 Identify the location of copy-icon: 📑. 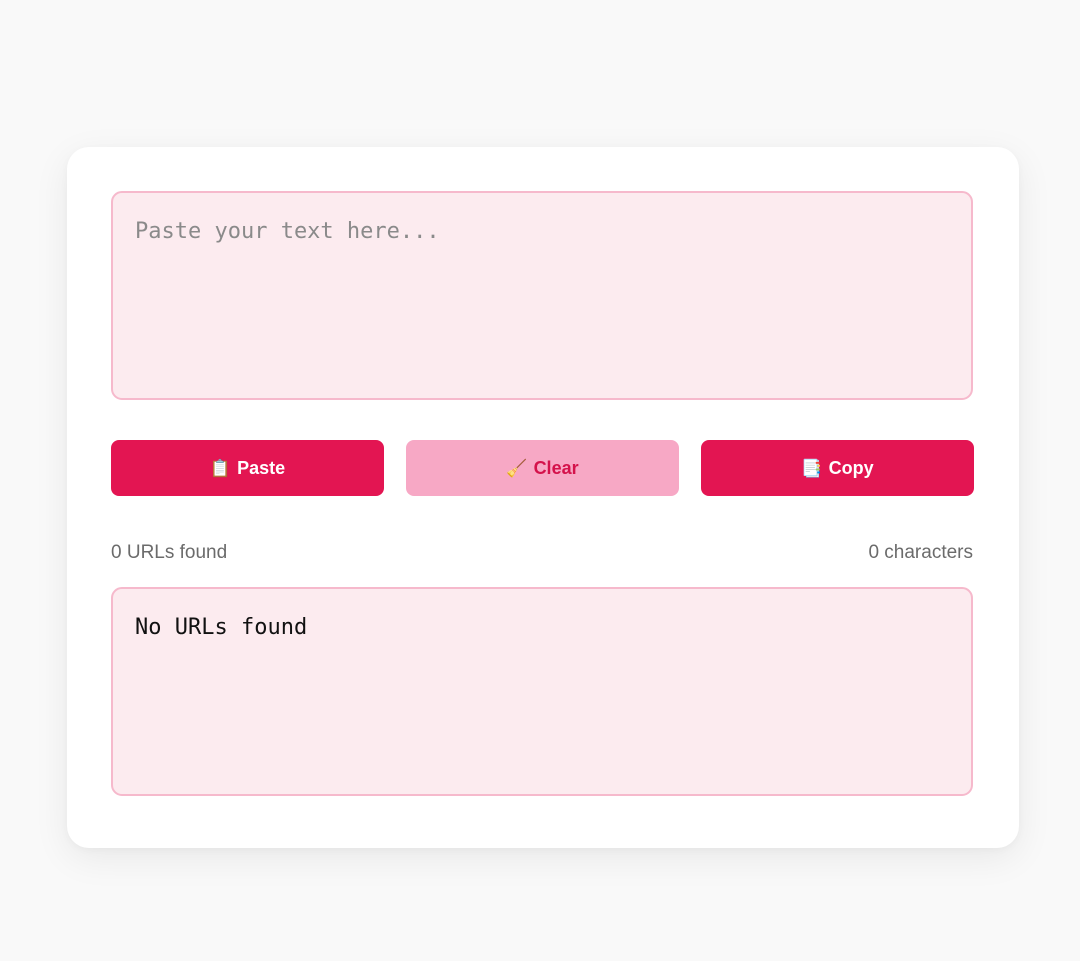
(812, 468).